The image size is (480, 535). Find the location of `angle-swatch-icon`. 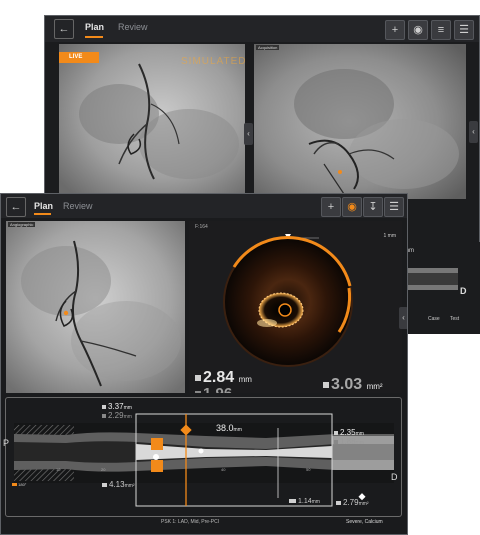

angle-swatch-icon is located at coordinates (14, 484).